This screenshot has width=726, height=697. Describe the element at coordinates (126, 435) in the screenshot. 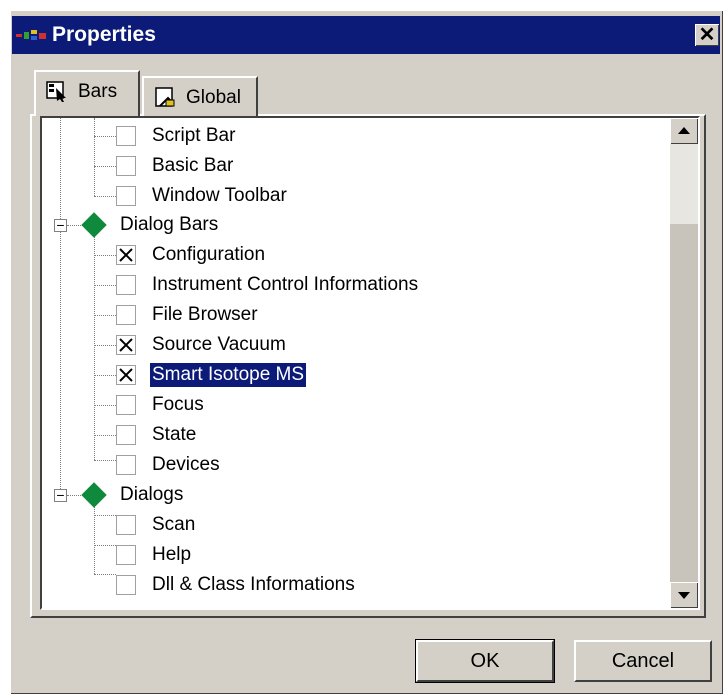

I see `checkbox-state` at that location.